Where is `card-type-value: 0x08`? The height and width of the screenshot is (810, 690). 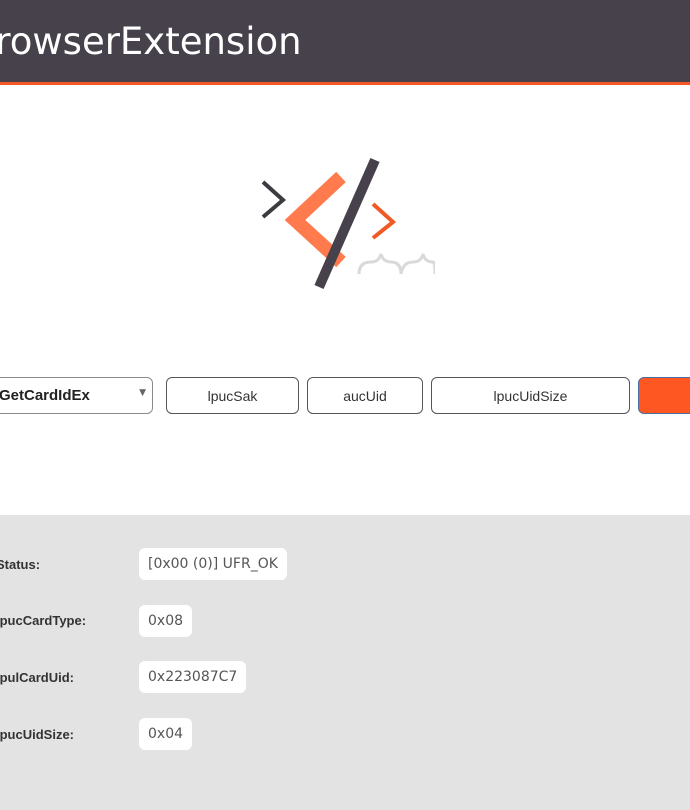
card-type-value: 0x08 is located at coordinates (166, 621).